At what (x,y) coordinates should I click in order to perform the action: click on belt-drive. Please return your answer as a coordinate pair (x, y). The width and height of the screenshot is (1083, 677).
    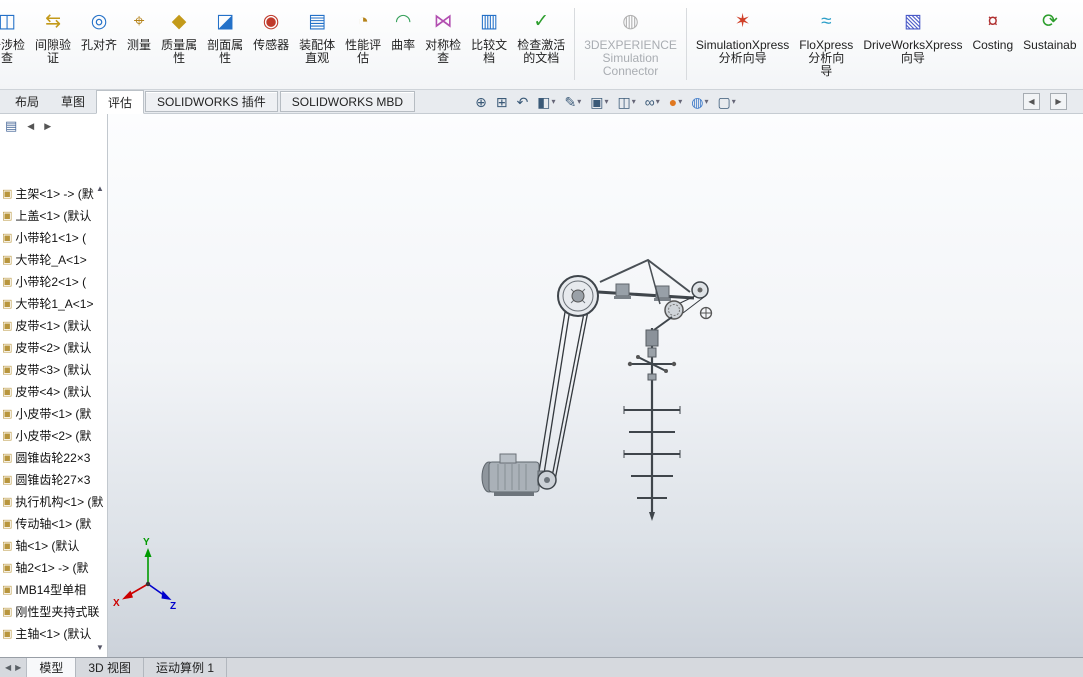
    Looking at the image, I should click on (563, 394).